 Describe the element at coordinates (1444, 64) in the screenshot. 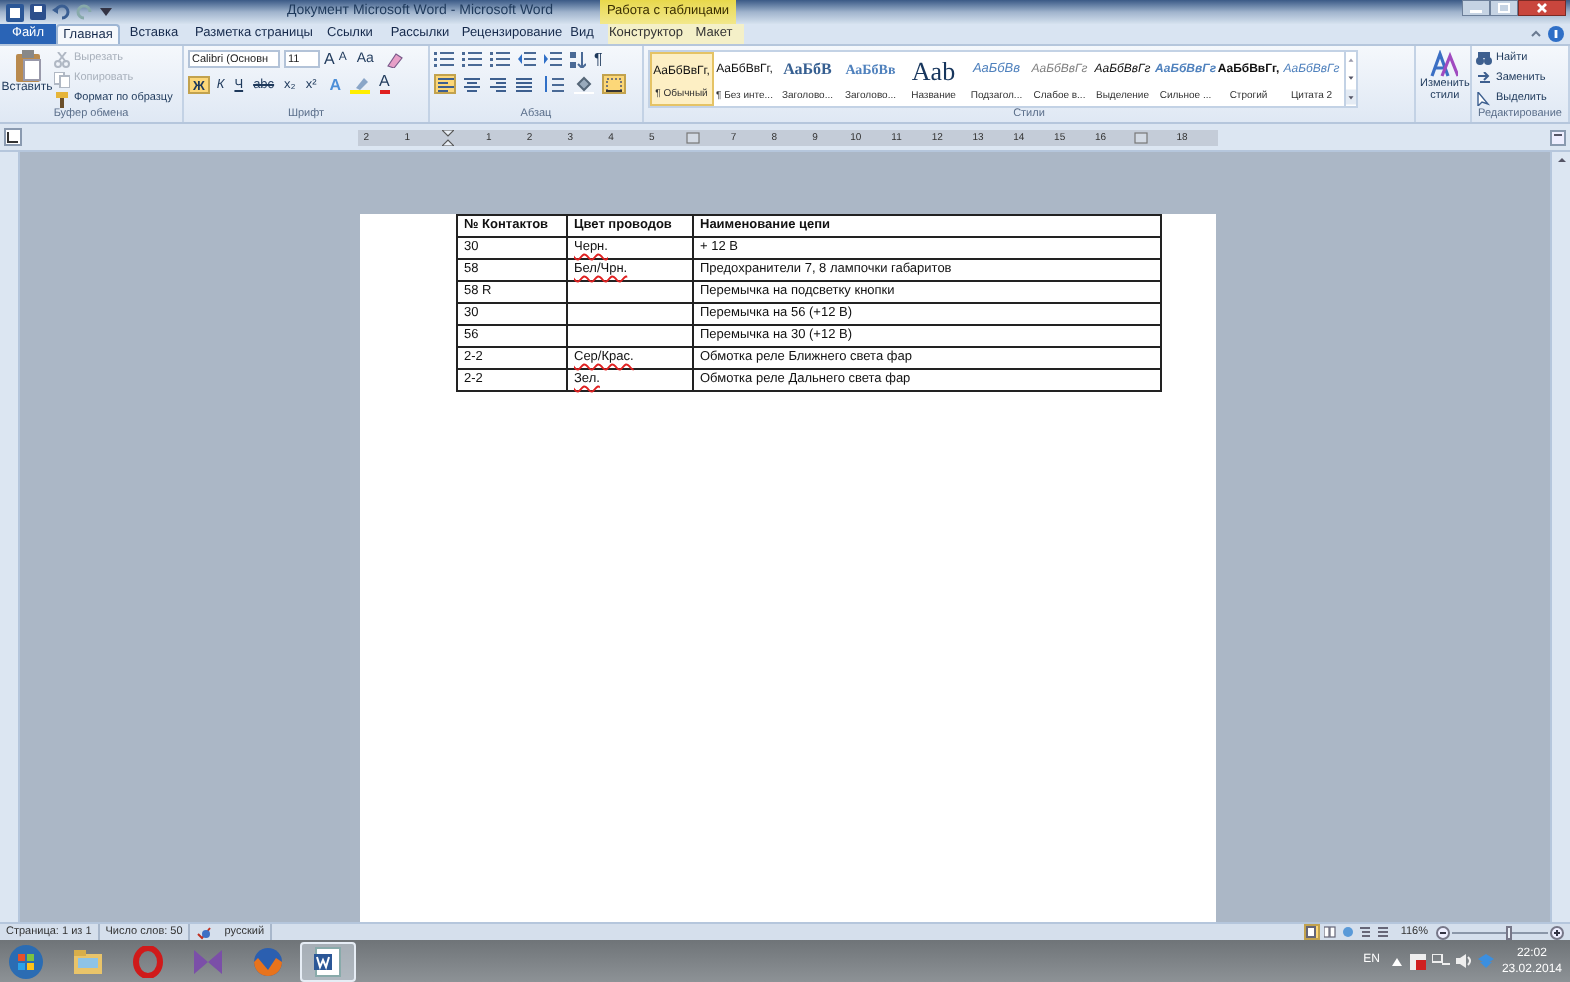

I see `styles-letters-icon` at that location.